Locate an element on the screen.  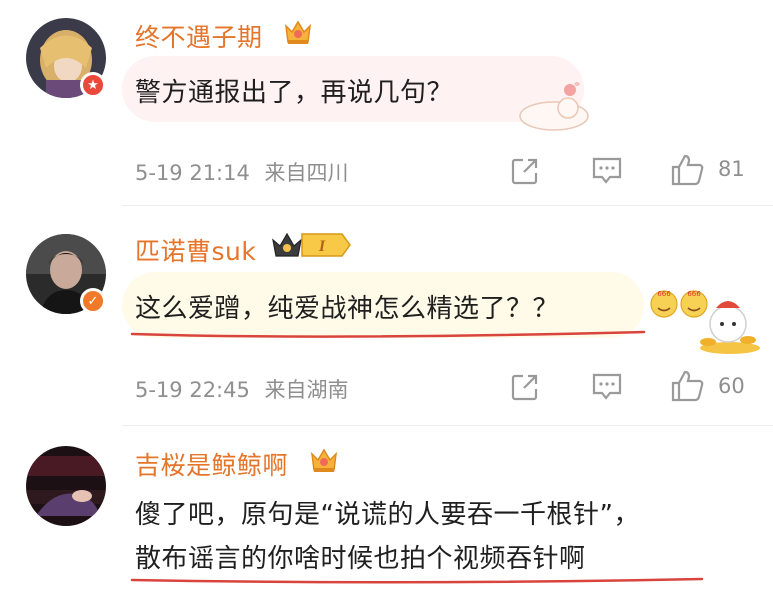
like-count: 81 is located at coordinates (731, 169).